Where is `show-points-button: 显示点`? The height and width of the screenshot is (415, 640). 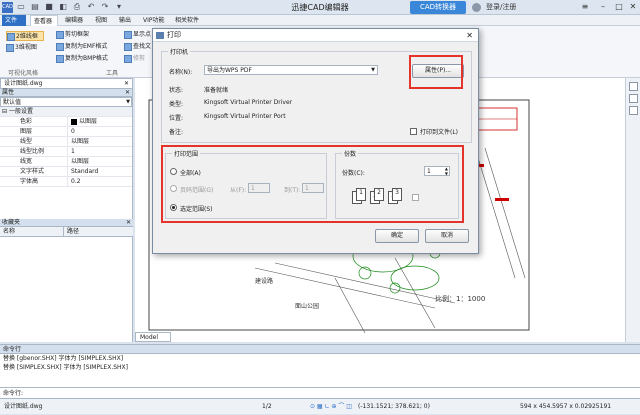
show-points-button: 显示点 is located at coordinates (137, 35).